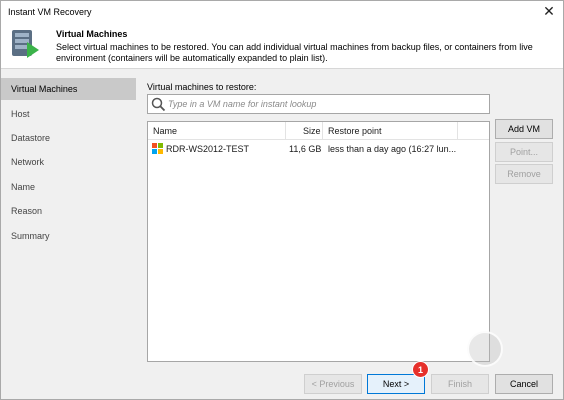  What do you see at coordinates (524, 174) in the screenshot?
I see `remove-button: Remove` at bounding box center [524, 174].